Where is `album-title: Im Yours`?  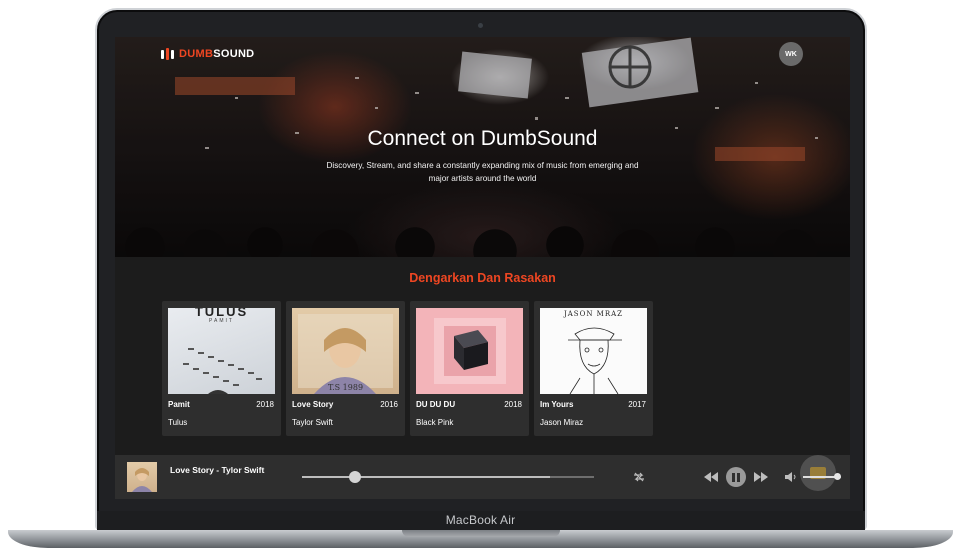 album-title: Im Yours is located at coordinates (557, 404).